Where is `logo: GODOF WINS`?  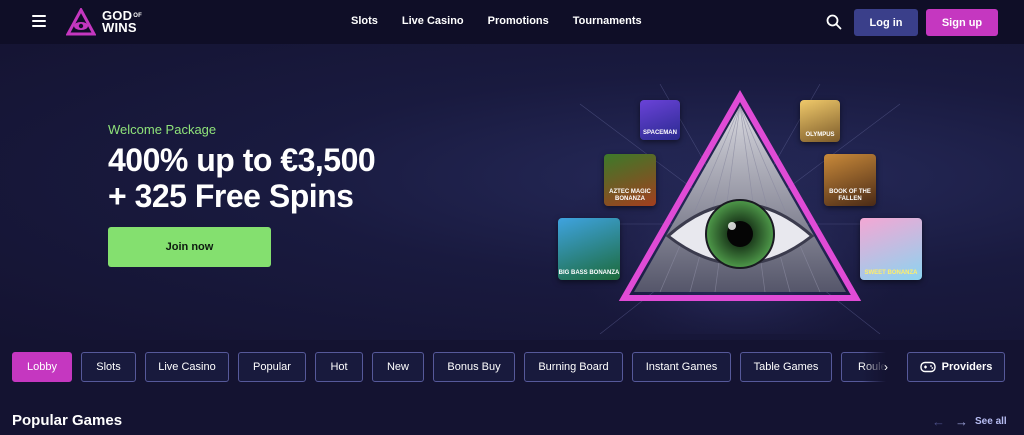 logo: GODOF WINS is located at coordinates (104, 22).